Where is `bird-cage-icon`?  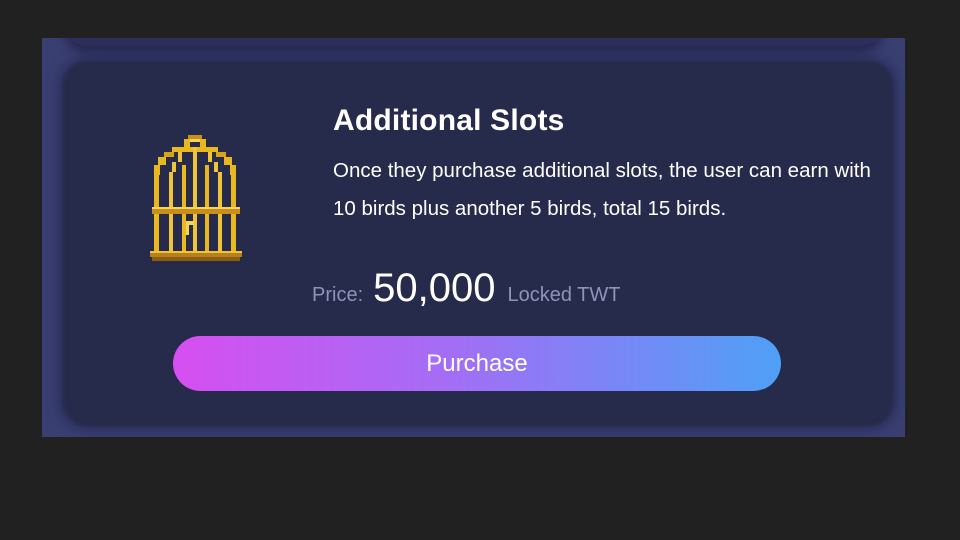
bird-cage-icon is located at coordinates (196, 198).